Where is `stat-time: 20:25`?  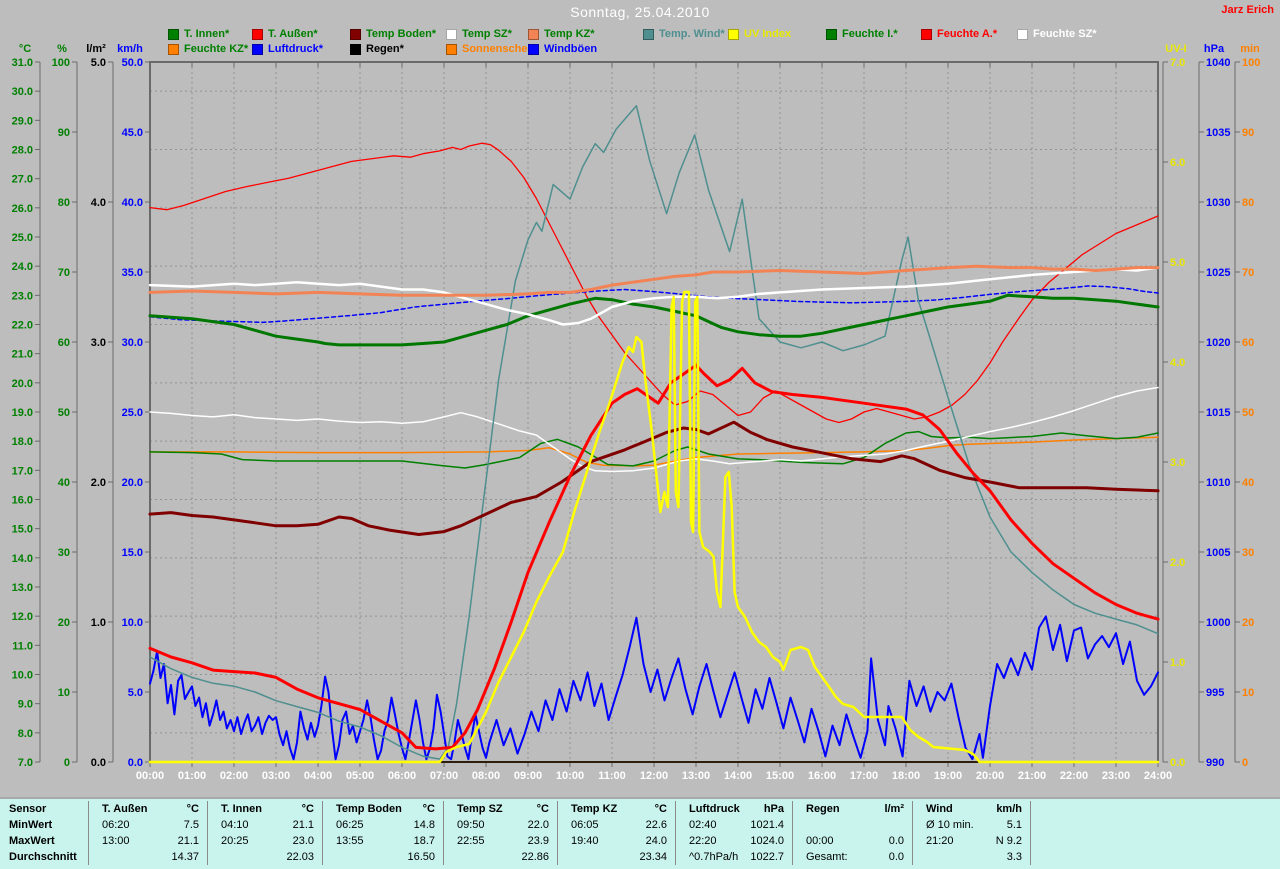
stat-time: 20:25 is located at coordinates (235, 841).